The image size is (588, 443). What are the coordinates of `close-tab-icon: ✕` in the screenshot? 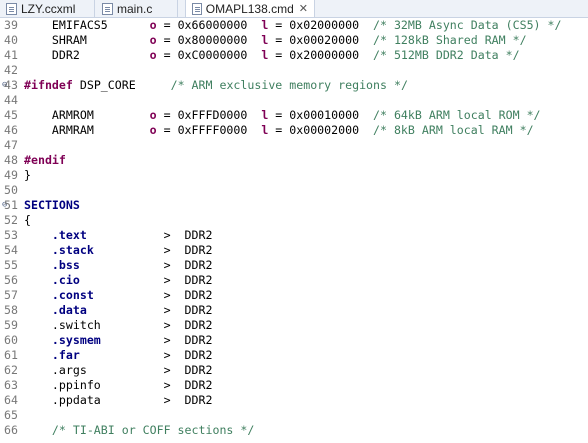 It's located at (303, 8).